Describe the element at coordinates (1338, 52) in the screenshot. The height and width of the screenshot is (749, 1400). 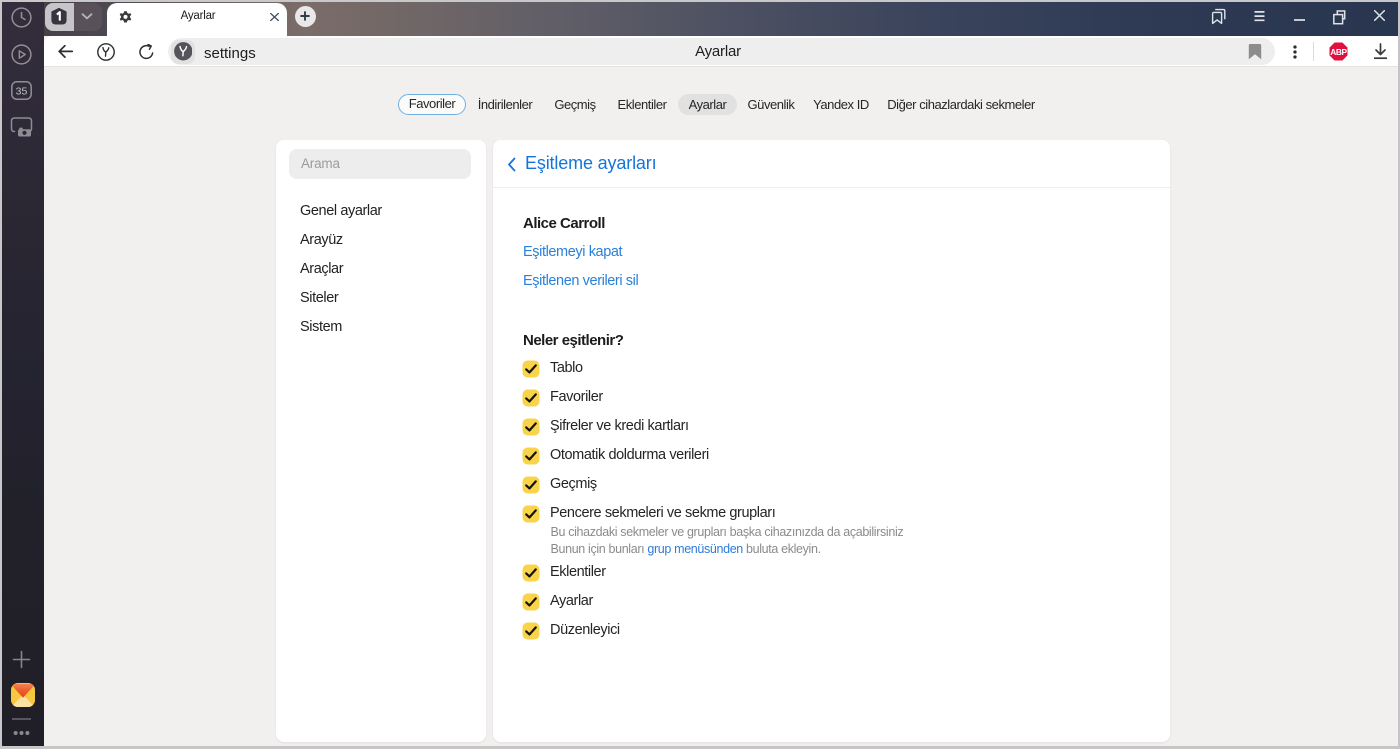
I see `svg-text: ABP` at that location.